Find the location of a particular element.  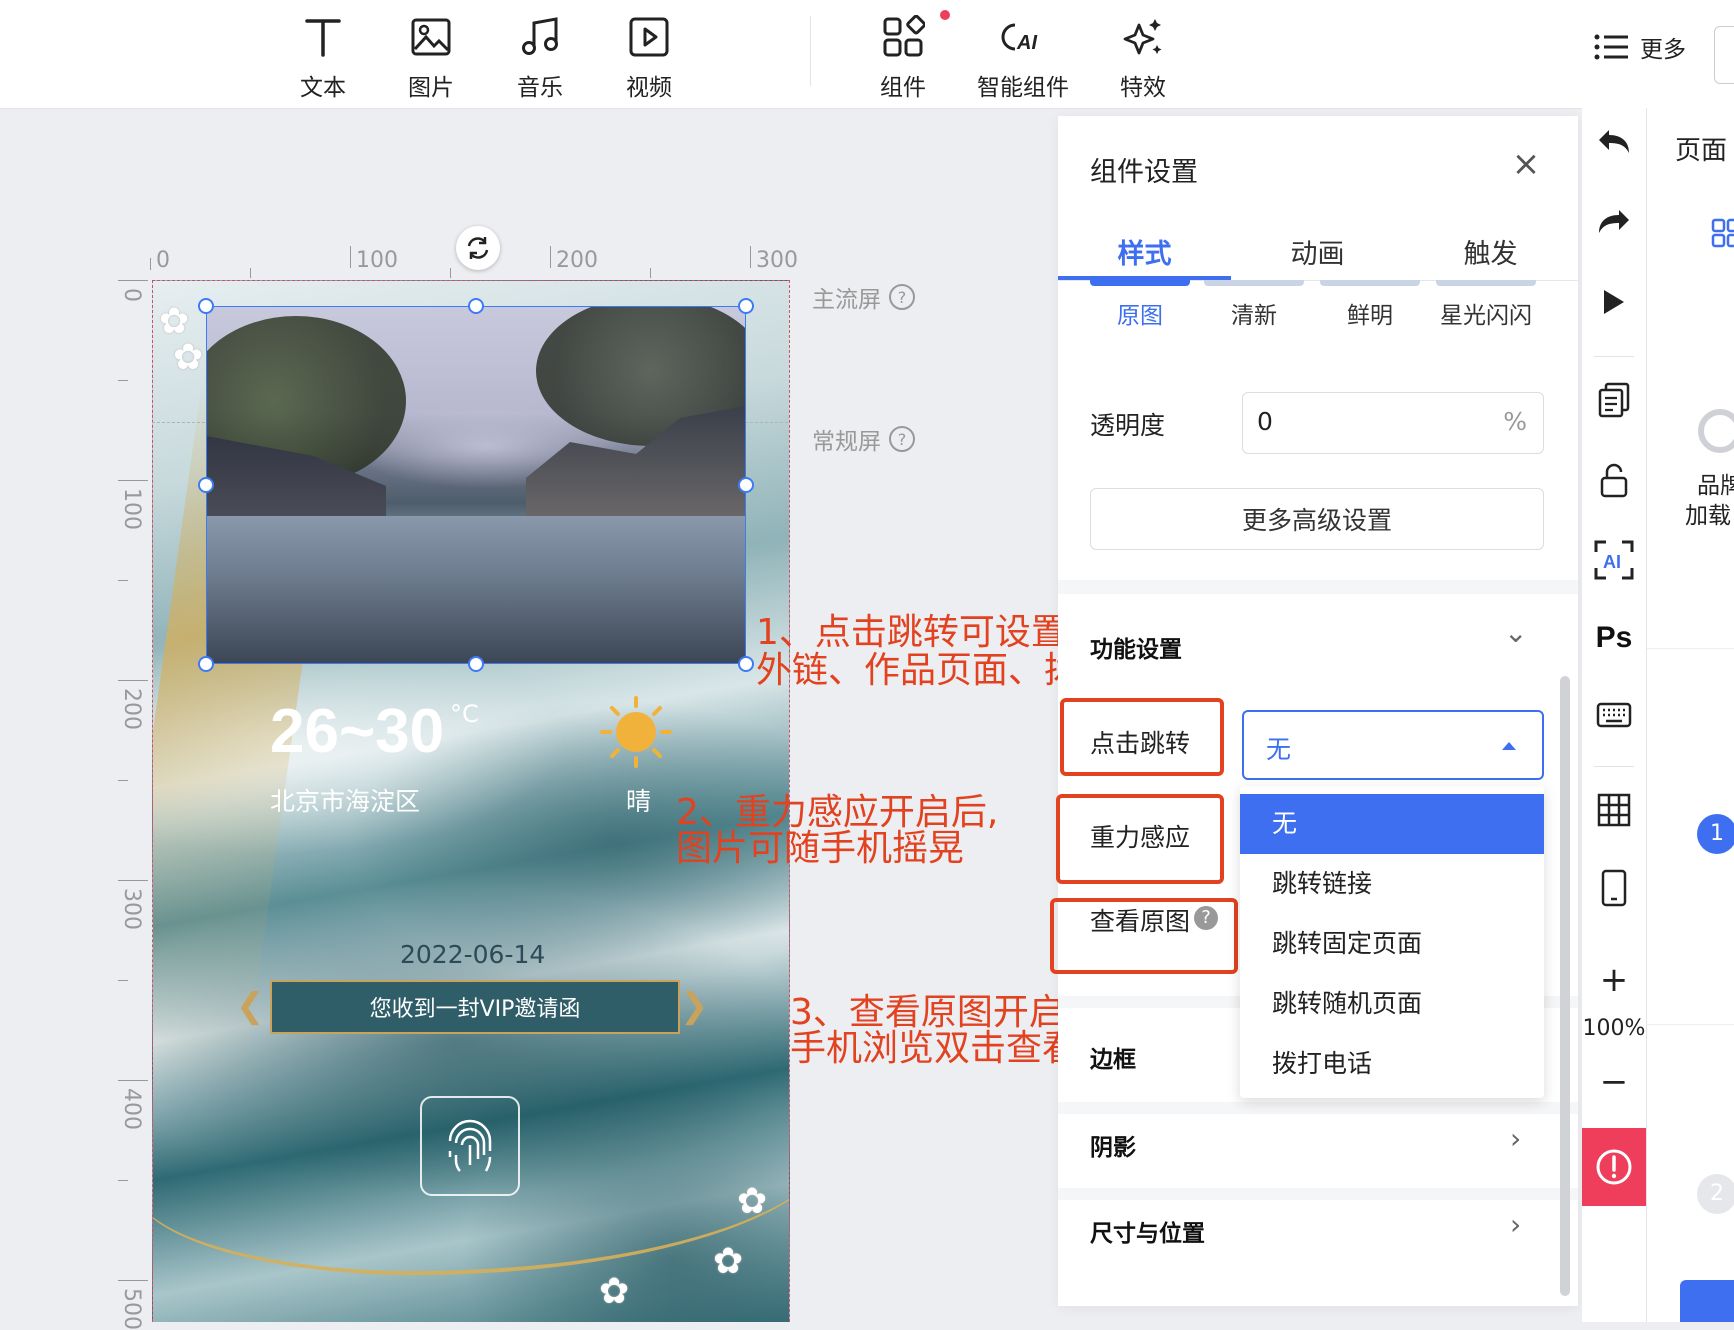

filter-thumb is located at coordinates (1370, 283).